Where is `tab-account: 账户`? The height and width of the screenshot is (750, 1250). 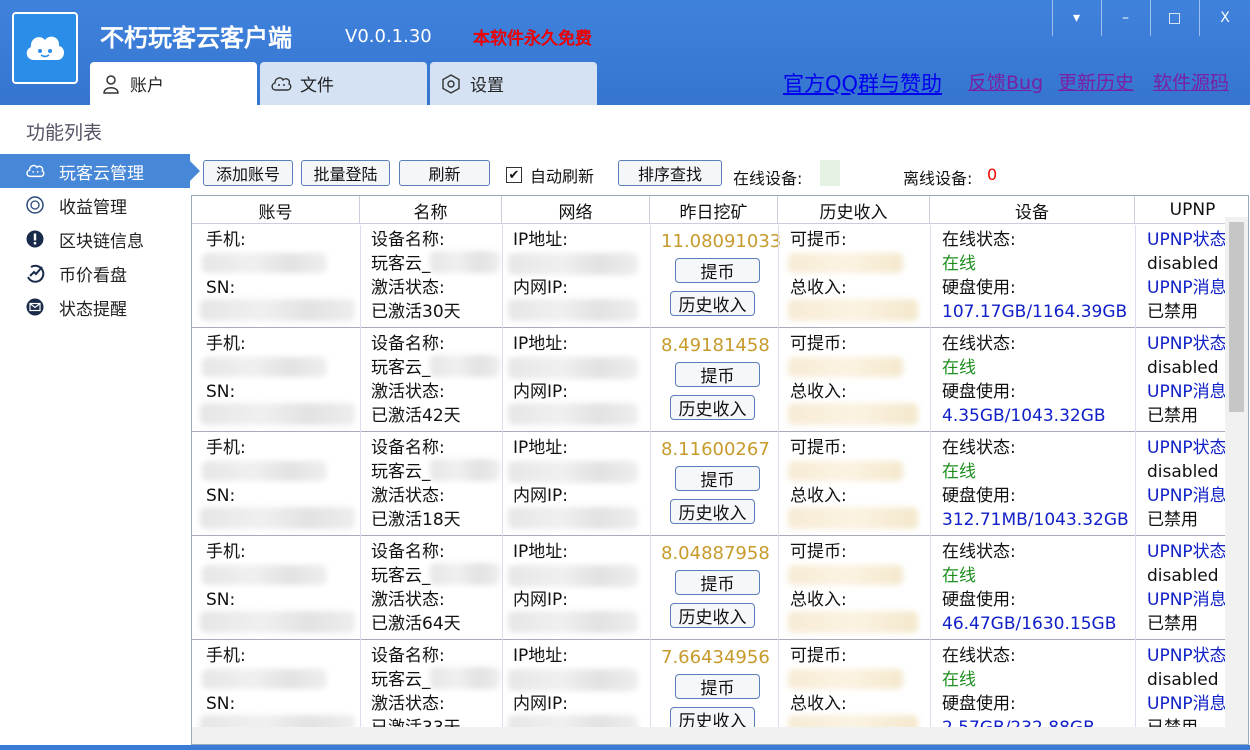
tab-account: 账户 is located at coordinates (173, 83).